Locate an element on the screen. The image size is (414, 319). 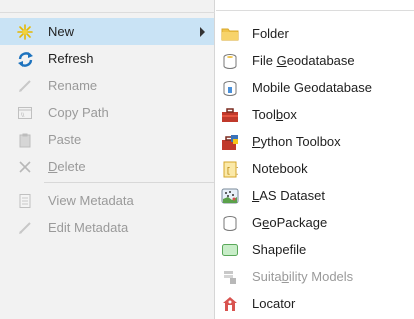
submenu-item-label: File Geodatabase is located at coordinates (303, 60).